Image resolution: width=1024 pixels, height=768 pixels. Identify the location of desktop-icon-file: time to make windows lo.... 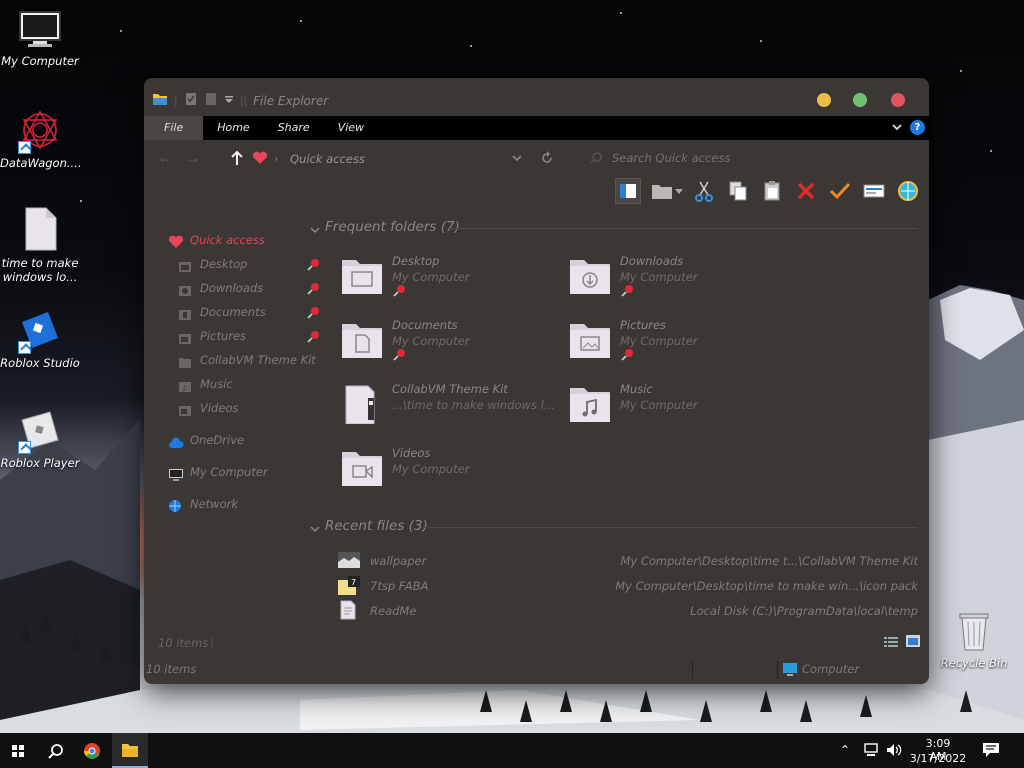
(40, 245).